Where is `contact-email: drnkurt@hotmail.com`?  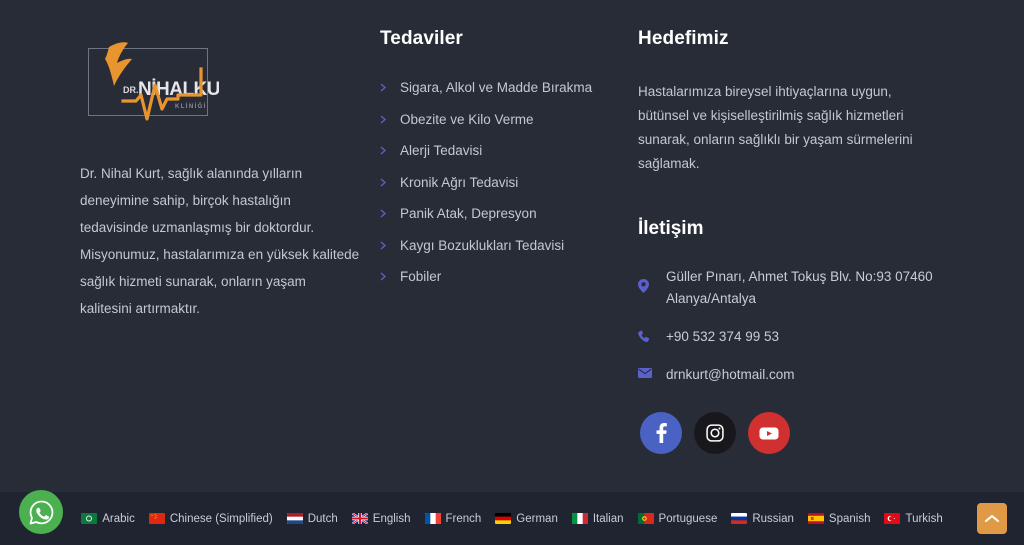
contact-email: drnkurt@hotmail.com is located at coordinates (801, 375).